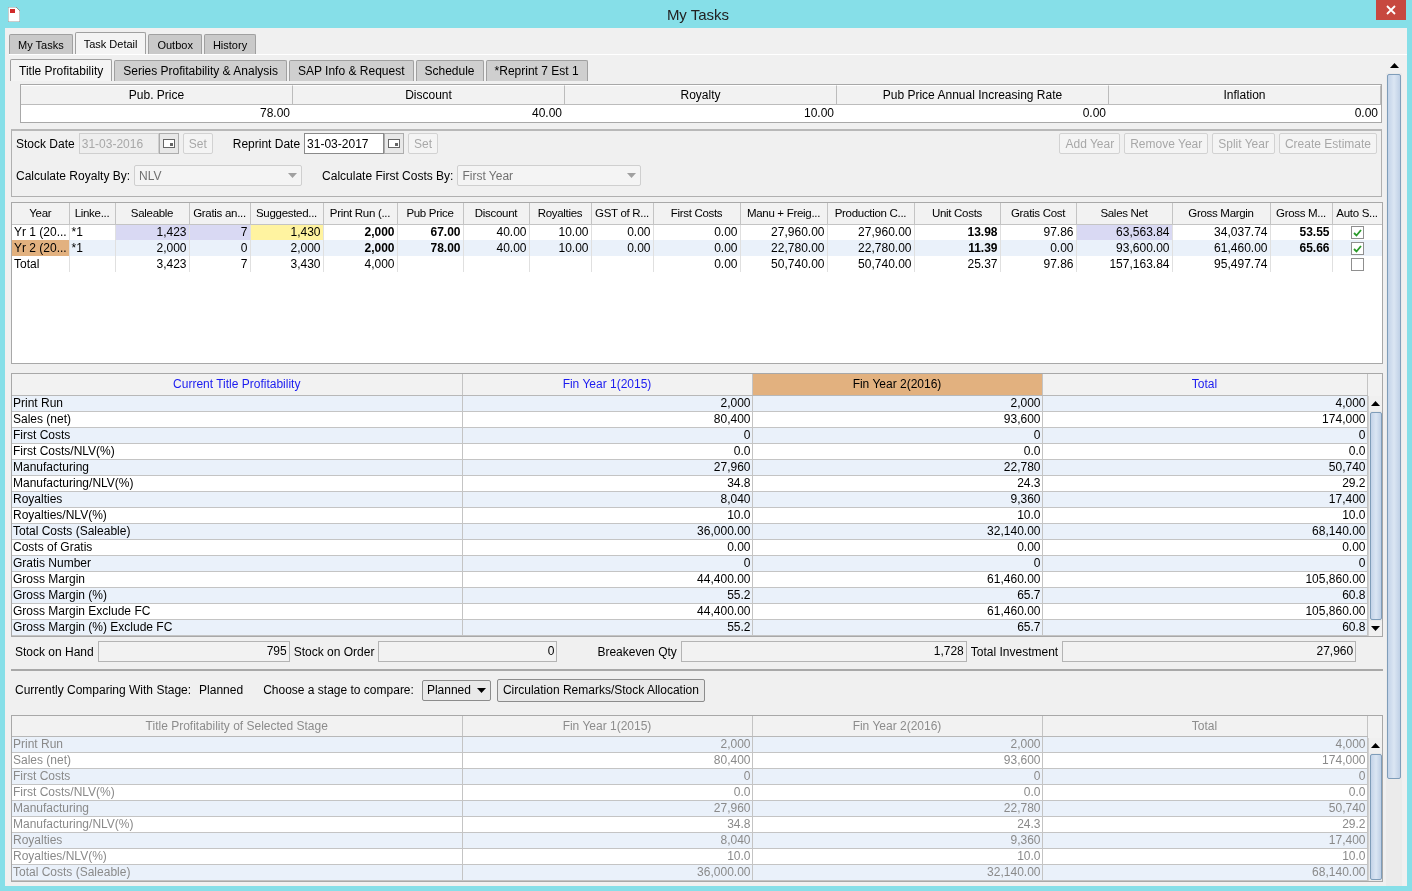  What do you see at coordinates (607, 435) in the screenshot?
I see `table-cell: 0` at bounding box center [607, 435].